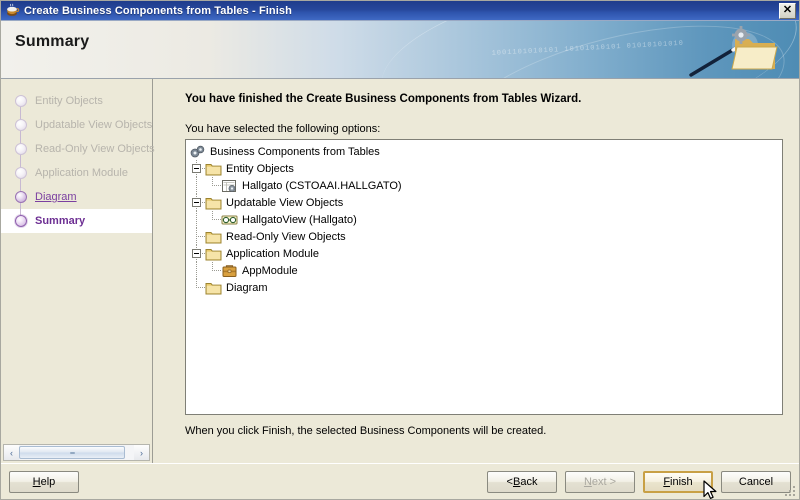  Describe the element at coordinates (260, 168) in the screenshot. I see `tree-row-label: Entity Objects` at that location.